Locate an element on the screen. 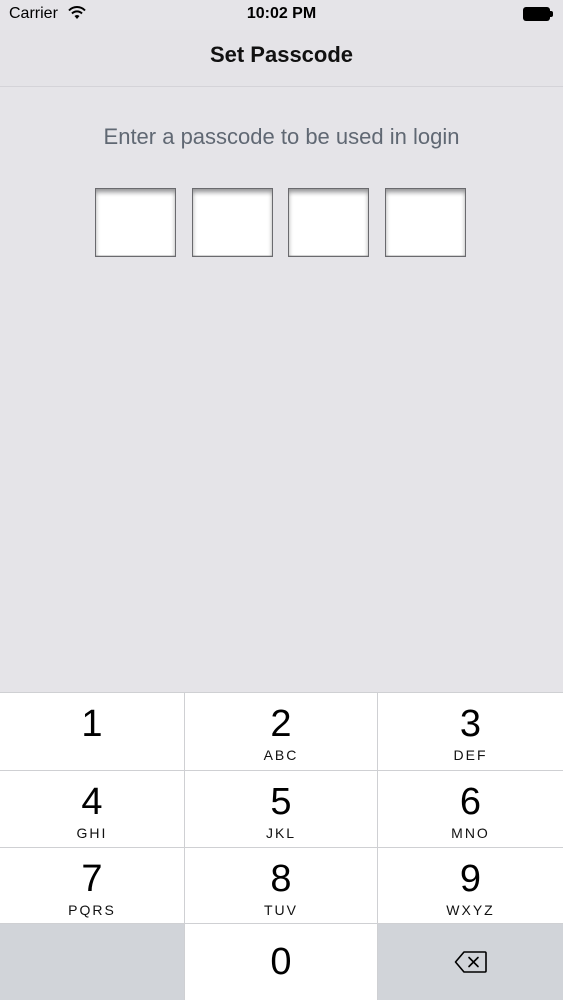 This screenshot has width=563, height=1000. key-7: 7 PQRS is located at coordinates (92, 885).